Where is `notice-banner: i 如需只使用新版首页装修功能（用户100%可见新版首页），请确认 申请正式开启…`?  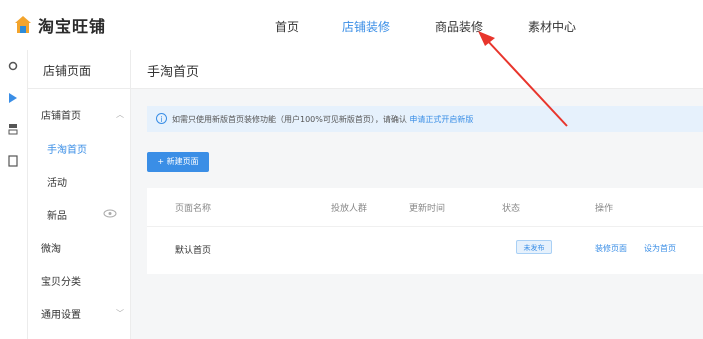 notice-banner: i 如需只使用新版首页装修功能（用户100%可见新版首页），请确认 申请正式开启… is located at coordinates (425, 119).